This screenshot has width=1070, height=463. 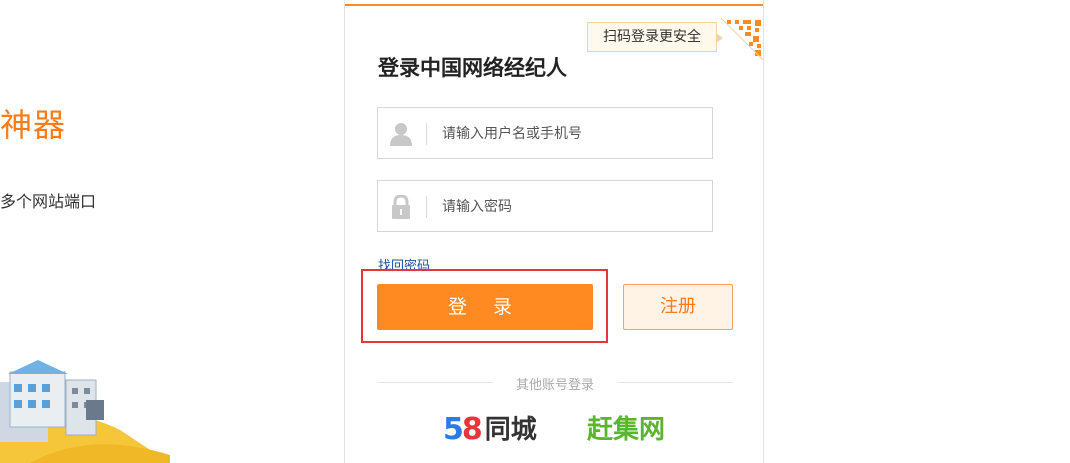 What do you see at coordinates (572, 207) in the screenshot?
I see `password-input` at bounding box center [572, 207].